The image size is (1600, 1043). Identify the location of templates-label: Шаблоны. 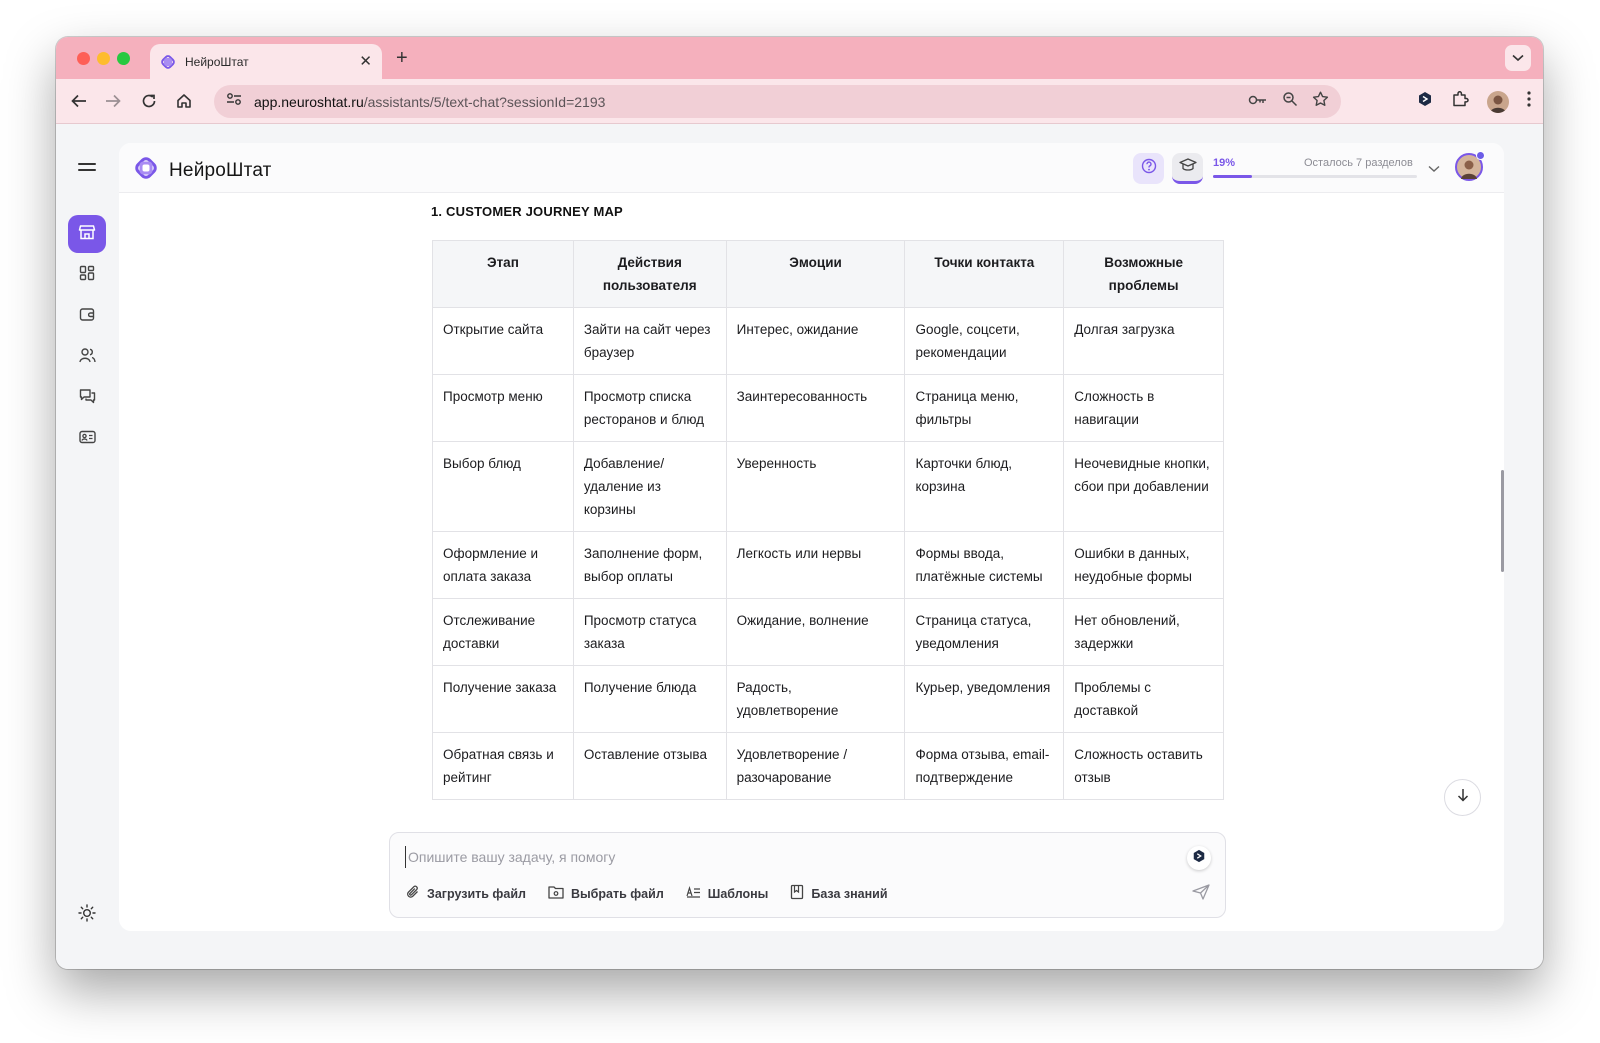
(738, 893).